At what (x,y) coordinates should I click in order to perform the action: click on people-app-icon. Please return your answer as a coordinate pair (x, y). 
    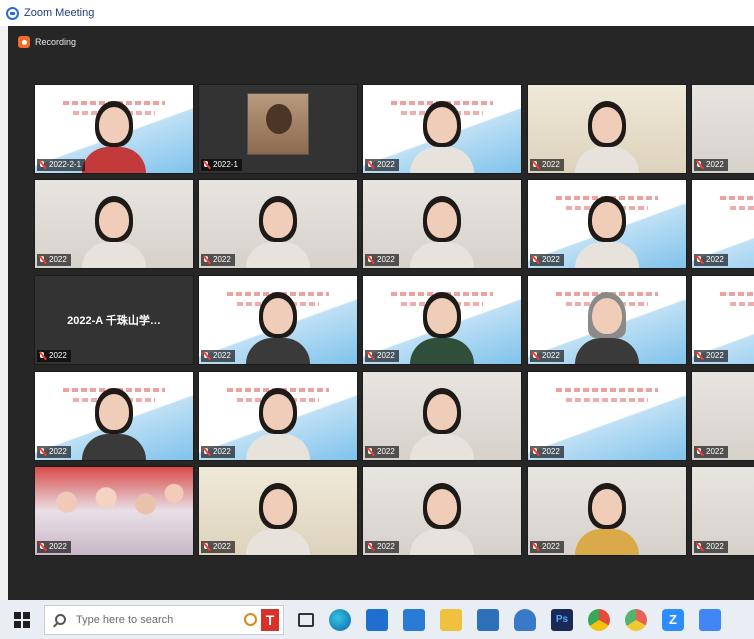
    Looking at the image, I should click on (525, 619).